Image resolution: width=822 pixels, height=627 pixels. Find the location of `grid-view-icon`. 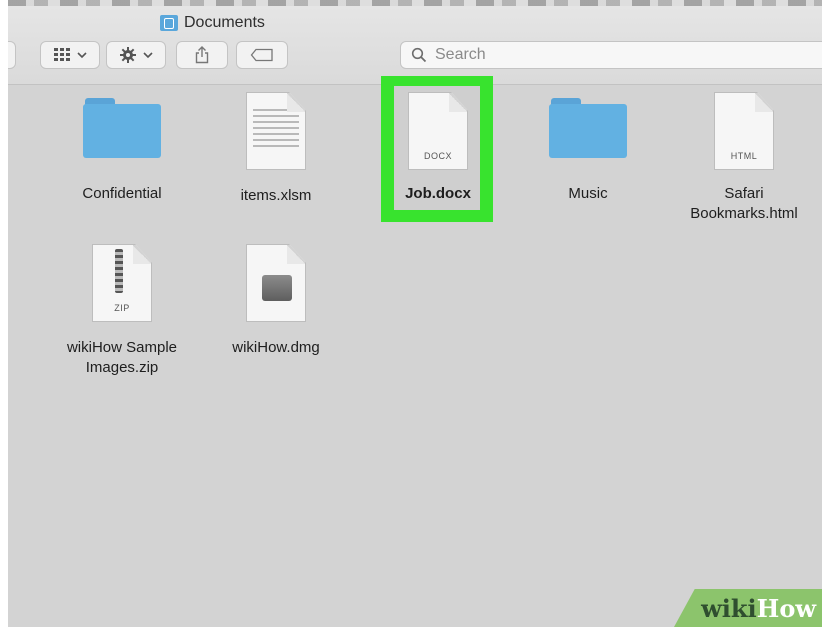

grid-view-icon is located at coordinates (62, 54).